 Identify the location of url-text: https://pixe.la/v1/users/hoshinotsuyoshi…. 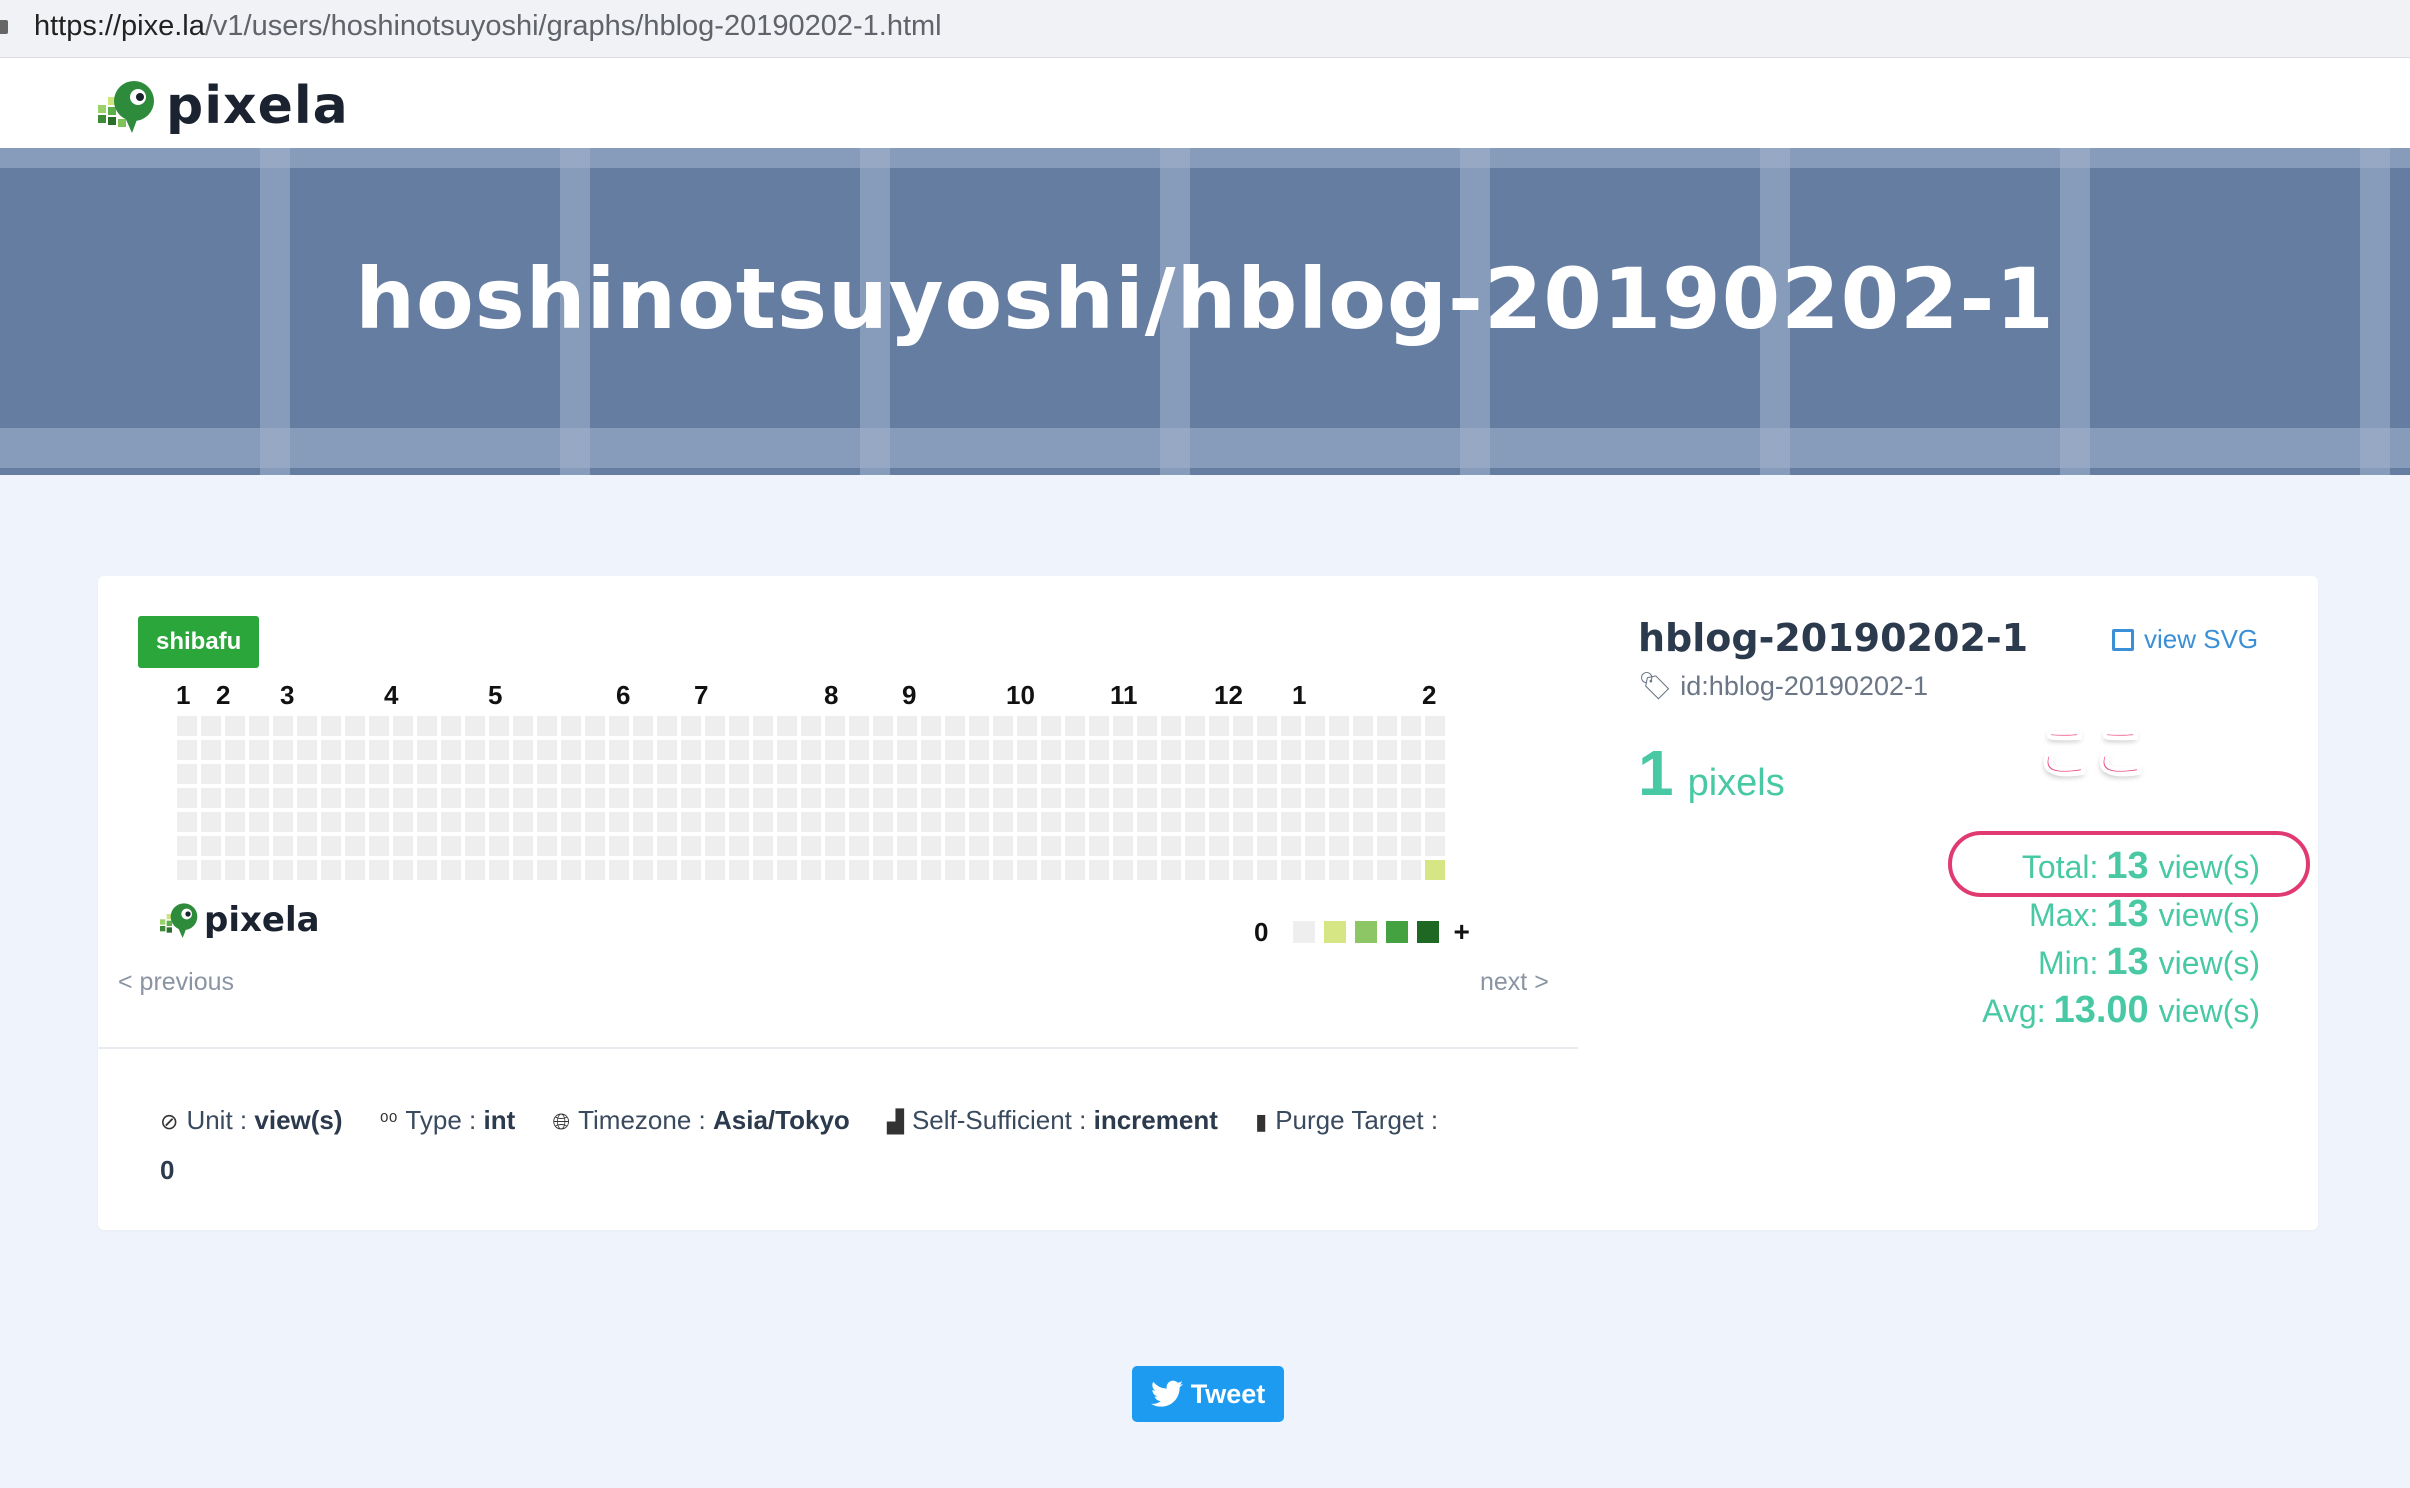
(488, 26).